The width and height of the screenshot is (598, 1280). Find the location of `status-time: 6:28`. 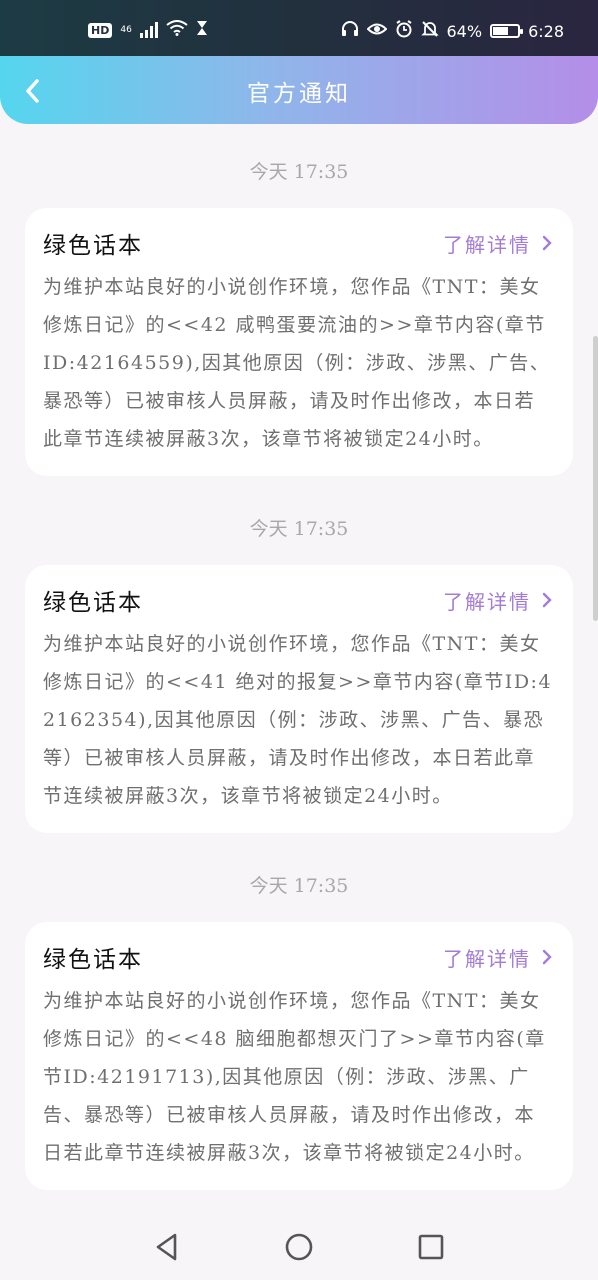

status-time: 6:28 is located at coordinates (546, 31).